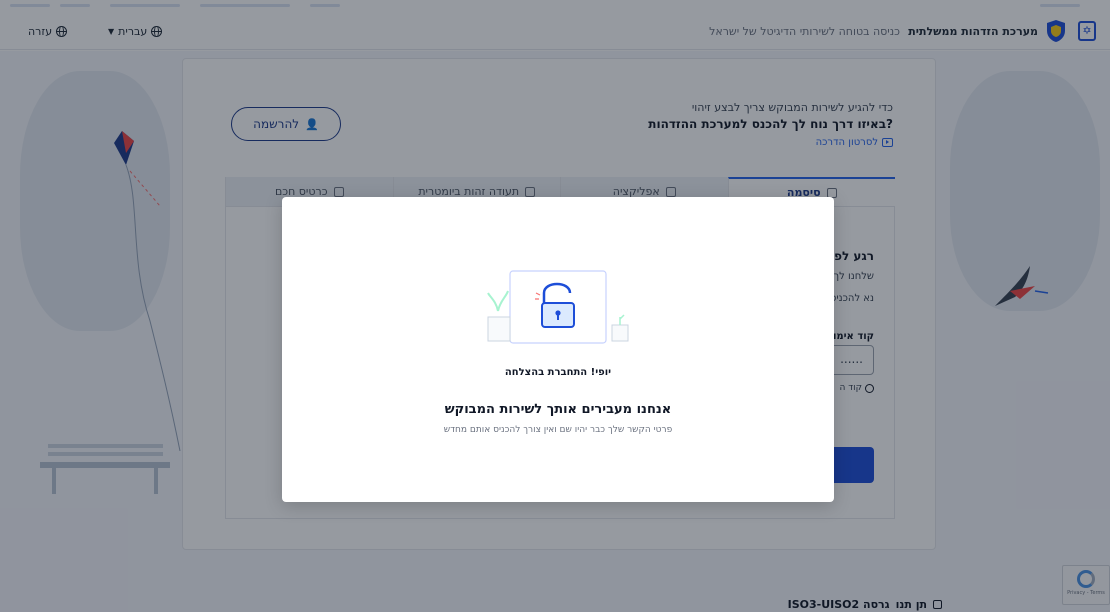 This screenshot has width=1110, height=612. I want to click on success-message: יופי! התחברת בהצלחה, so click(558, 372).